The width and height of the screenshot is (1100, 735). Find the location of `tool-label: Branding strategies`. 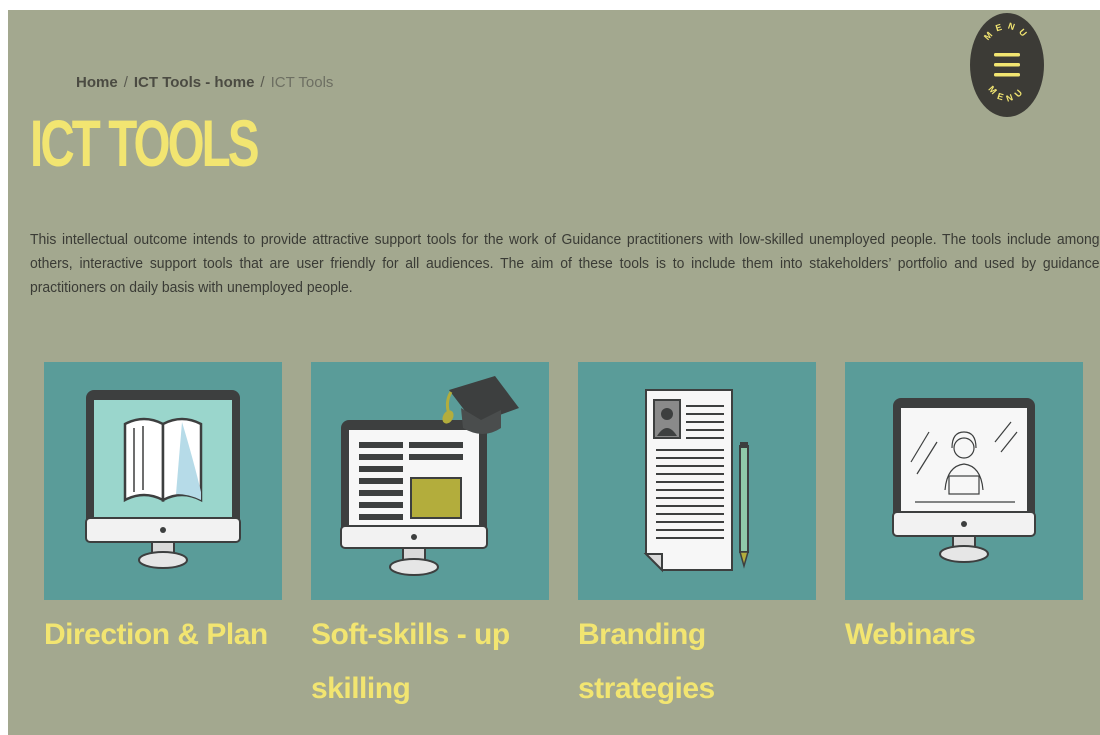

tool-label: Branding strategies is located at coordinates (646, 661).